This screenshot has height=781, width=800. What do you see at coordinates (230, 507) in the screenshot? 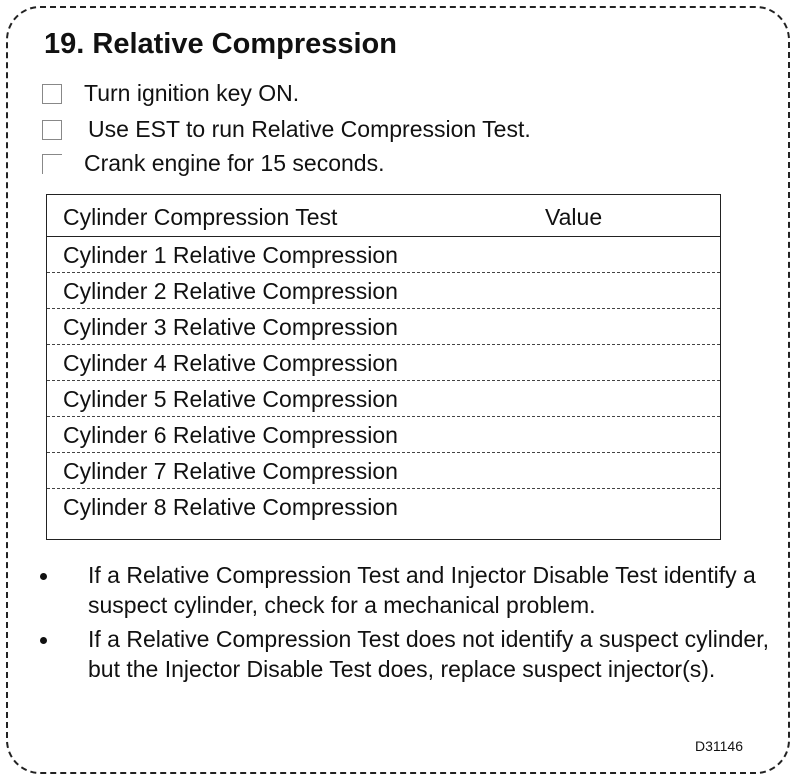
I see `cylinder-test-cell: Cylinder 8 Relative Compression` at bounding box center [230, 507].